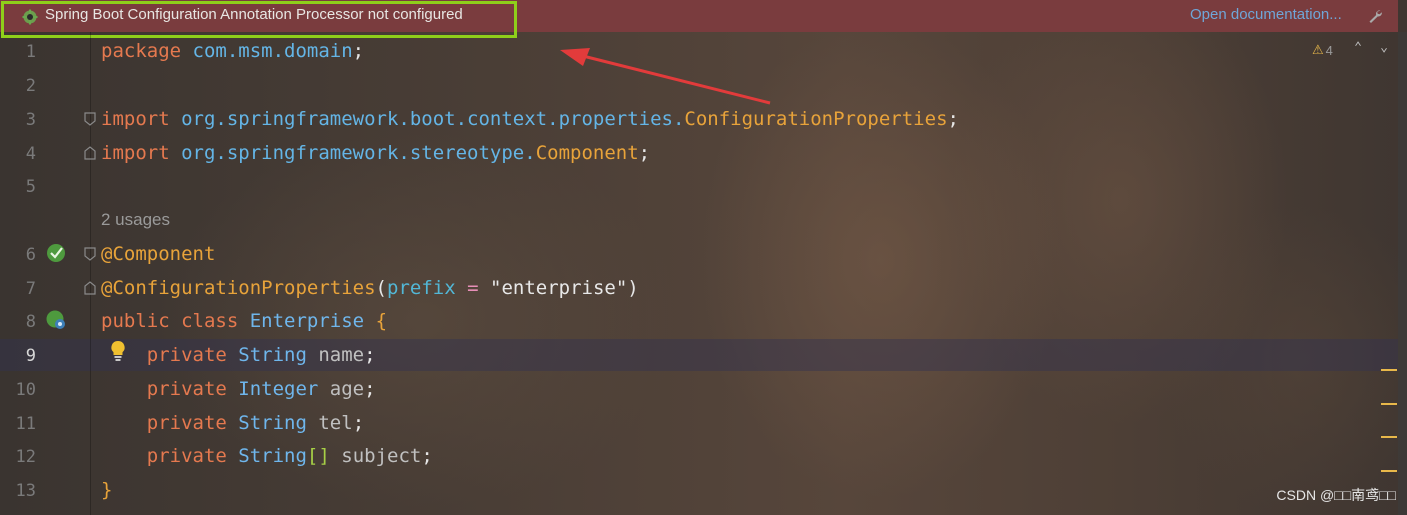 Image resolution: width=1407 pixels, height=515 pixels. What do you see at coordinates (358, 153) in the screenshot?
I see `code-token: org.springframework.stereotype.` at bounding box center [358, 153].